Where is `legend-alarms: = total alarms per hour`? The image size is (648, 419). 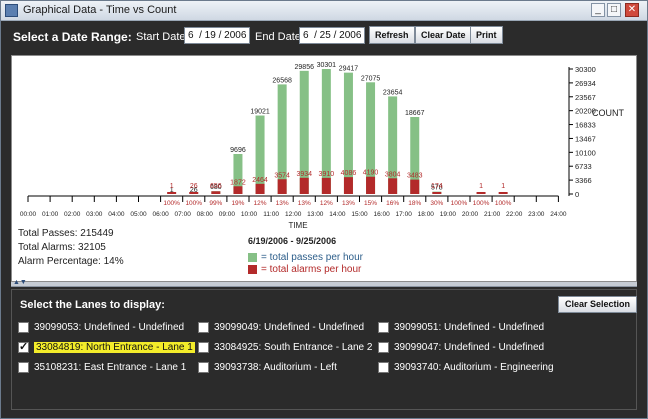
legend-alarms: = total alarms per hour is located at coordinates (304, 270).